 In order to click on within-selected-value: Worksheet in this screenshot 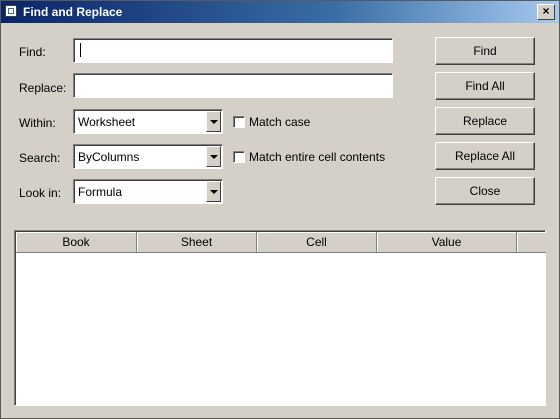, I will do `click(107, 122)`.